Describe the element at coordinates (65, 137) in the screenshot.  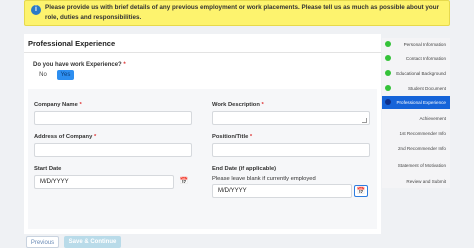
I see `company-address-label: Address of Company *` at that location.